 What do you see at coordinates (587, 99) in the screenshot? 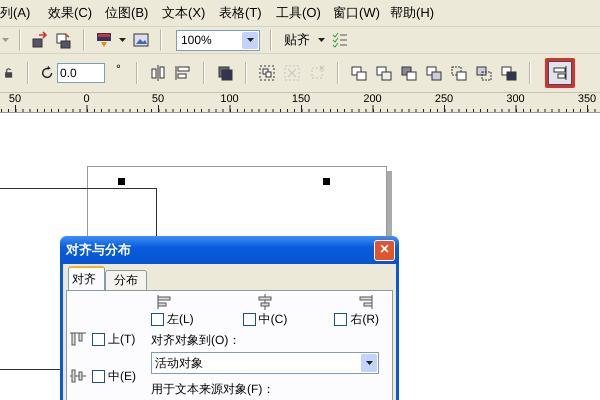
I see `ruler-label: 350` at bounding box center [587, 99].